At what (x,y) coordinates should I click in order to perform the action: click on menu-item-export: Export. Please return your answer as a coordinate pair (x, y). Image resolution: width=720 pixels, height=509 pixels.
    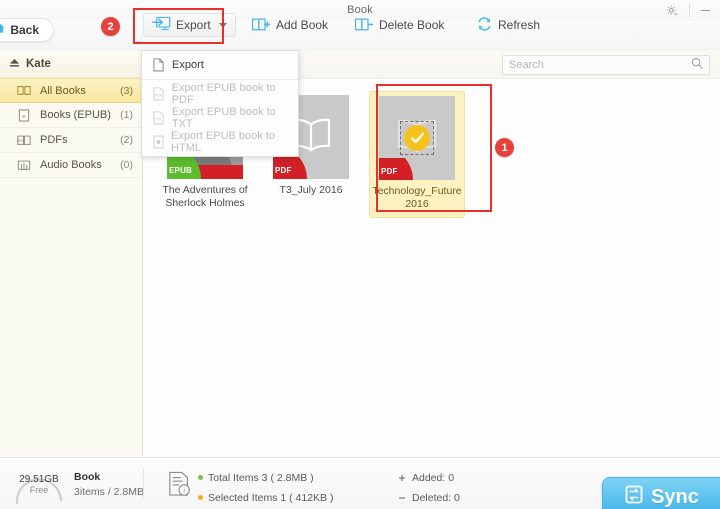
    Looking at the image, I should click on (220, 65).